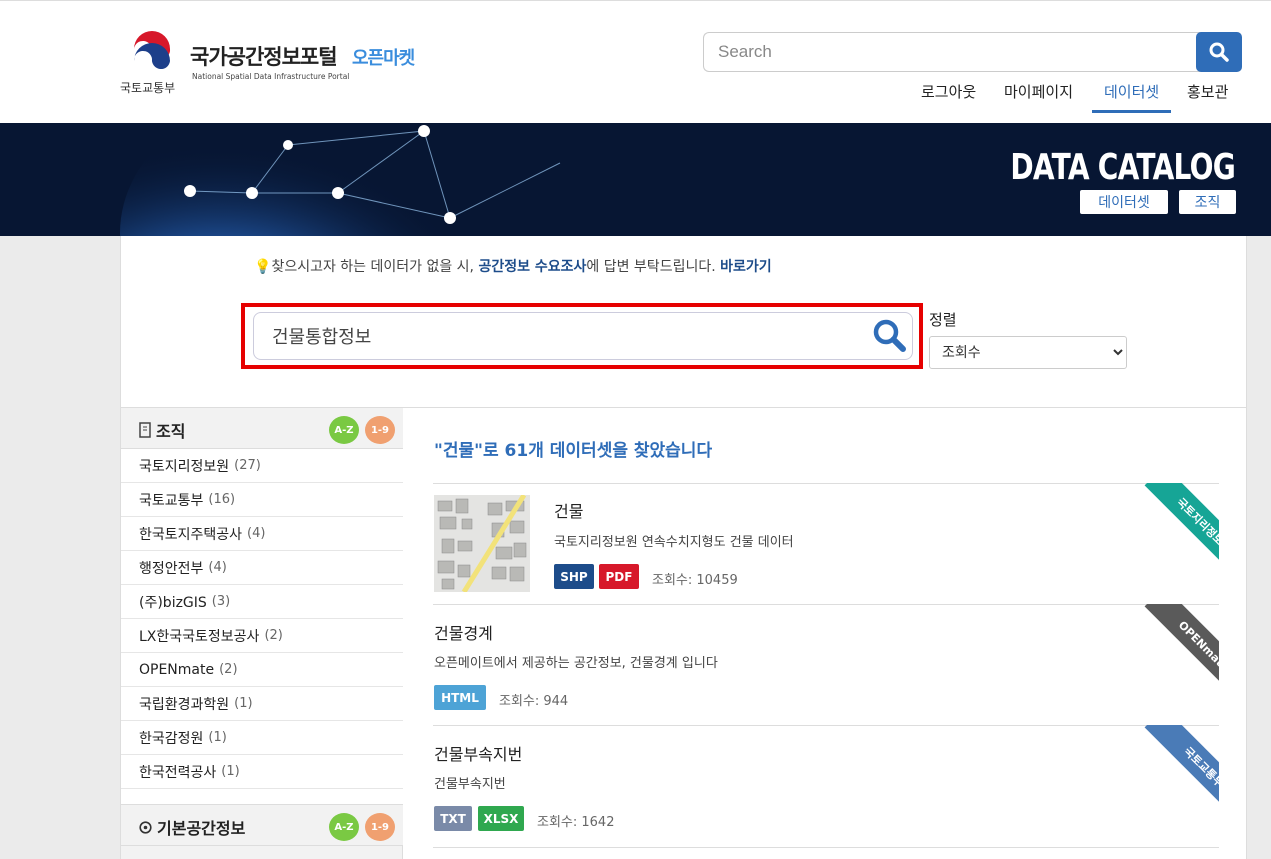  What do you see at coordinates (262, 568) in the screenshot?
I see `org-item: 행정안전부 (4)` at bounding box center [262, 568].